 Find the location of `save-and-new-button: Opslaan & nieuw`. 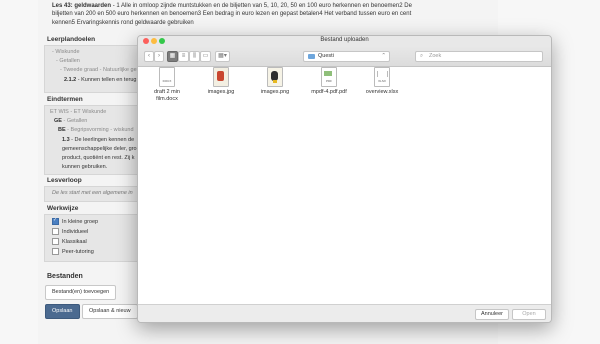

save-and-new-button: Opslaan & nieuw is located at coordinates (110, 311).